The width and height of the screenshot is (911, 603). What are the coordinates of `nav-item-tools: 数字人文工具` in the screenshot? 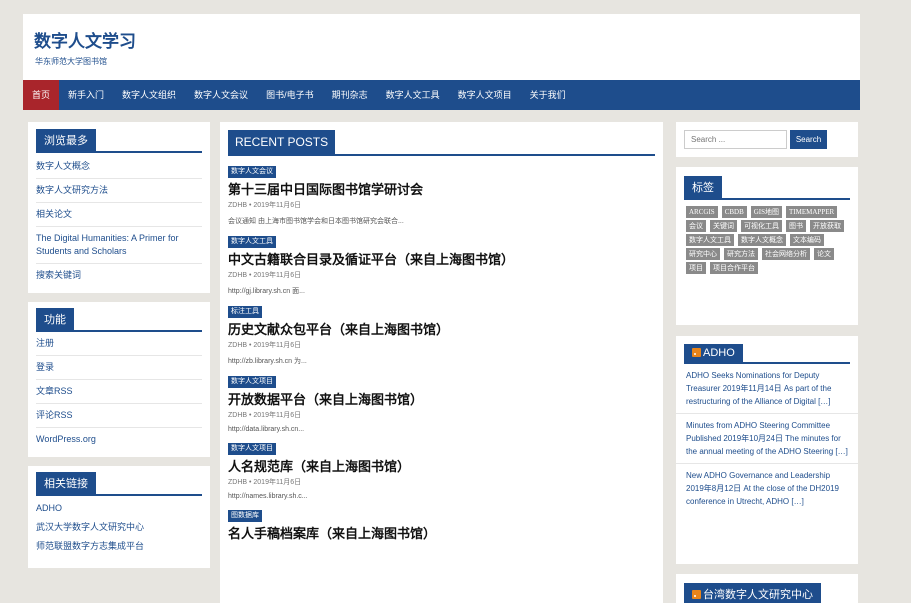 It's located at (413, 95).